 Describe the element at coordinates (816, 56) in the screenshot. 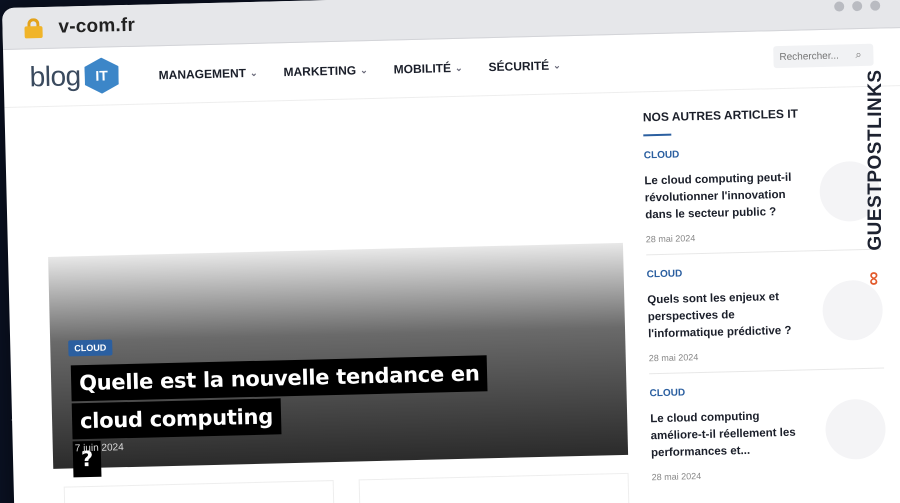

I see `search-input` at that location.